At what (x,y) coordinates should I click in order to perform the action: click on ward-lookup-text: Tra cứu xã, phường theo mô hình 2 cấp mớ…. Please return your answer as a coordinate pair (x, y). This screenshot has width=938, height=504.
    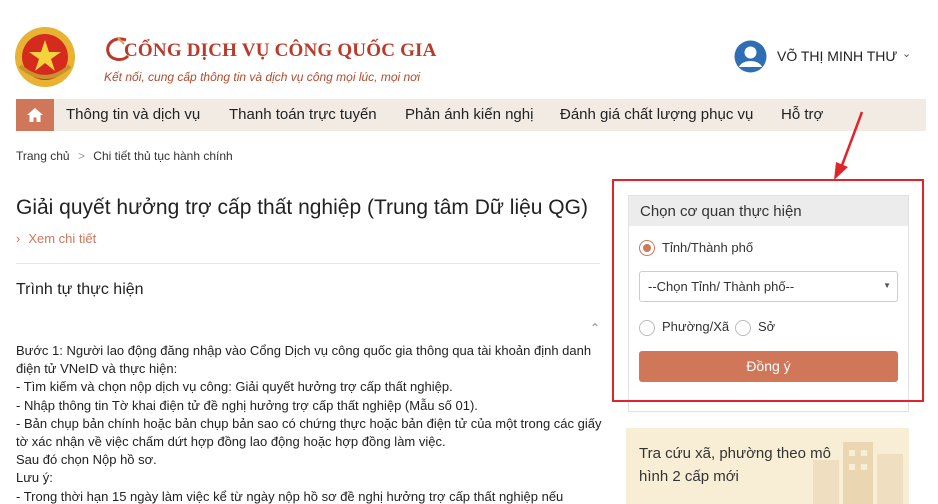
    Looking at the image, I should click on (739, 465).